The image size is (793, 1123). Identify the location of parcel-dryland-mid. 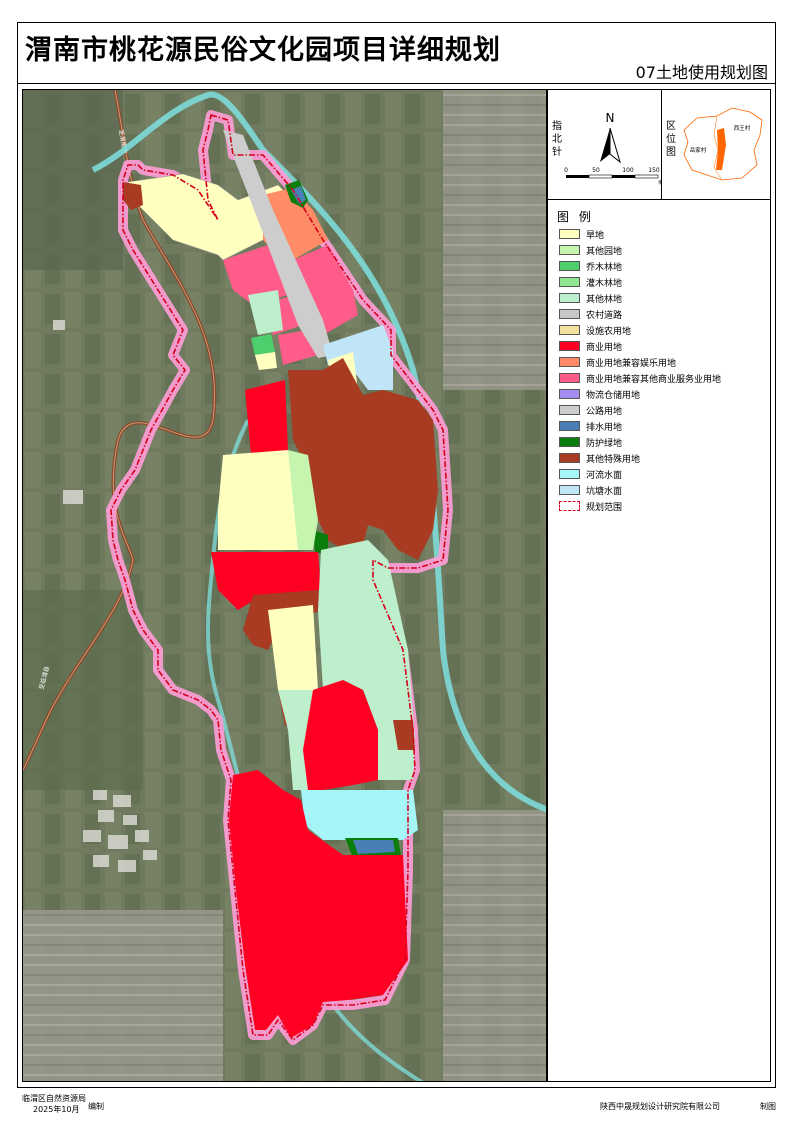
(258, 500).